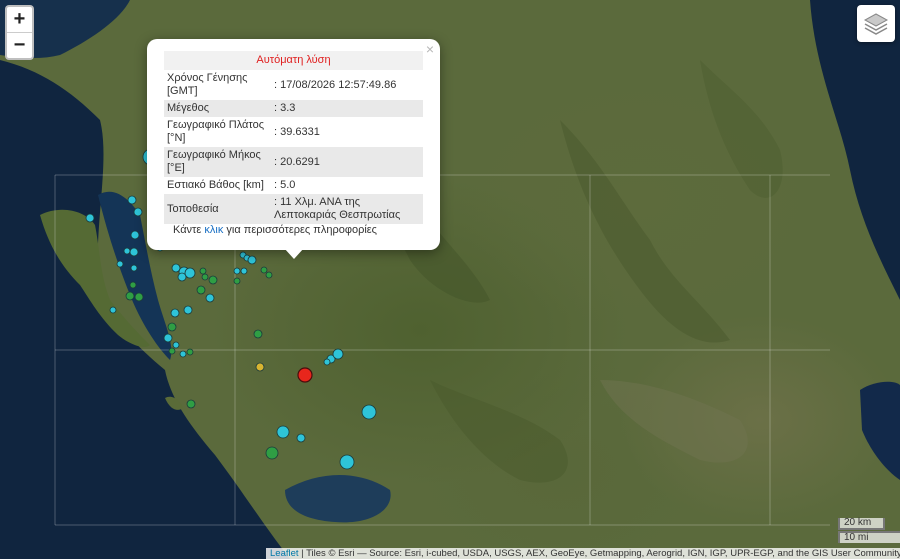 The width and height of the screenshot is (900, 559). I want to click on location-value: : 11 Χλμ. ΑΝΑ της Λεπτοκαριάς Θεσπρωτίας, so click(347, 209).